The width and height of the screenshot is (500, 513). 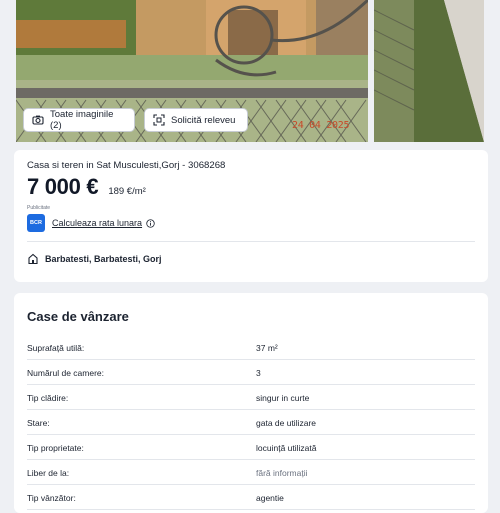 What do you see at coordinates (321, 125) in the screenshot?
I see `photo-date-stamp: 24 04 2025` at bounding box center [321, 125].